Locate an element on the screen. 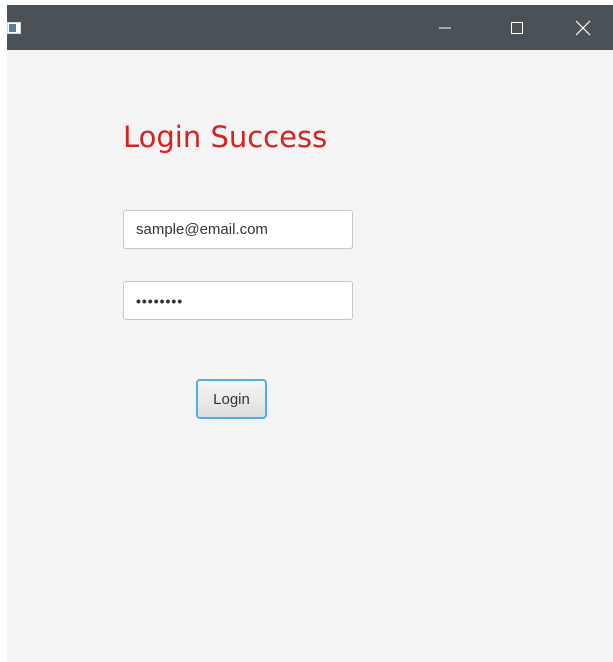 The width and height of the screenshot is (613, 662). maximize-button is located at coordinates (517, 27).